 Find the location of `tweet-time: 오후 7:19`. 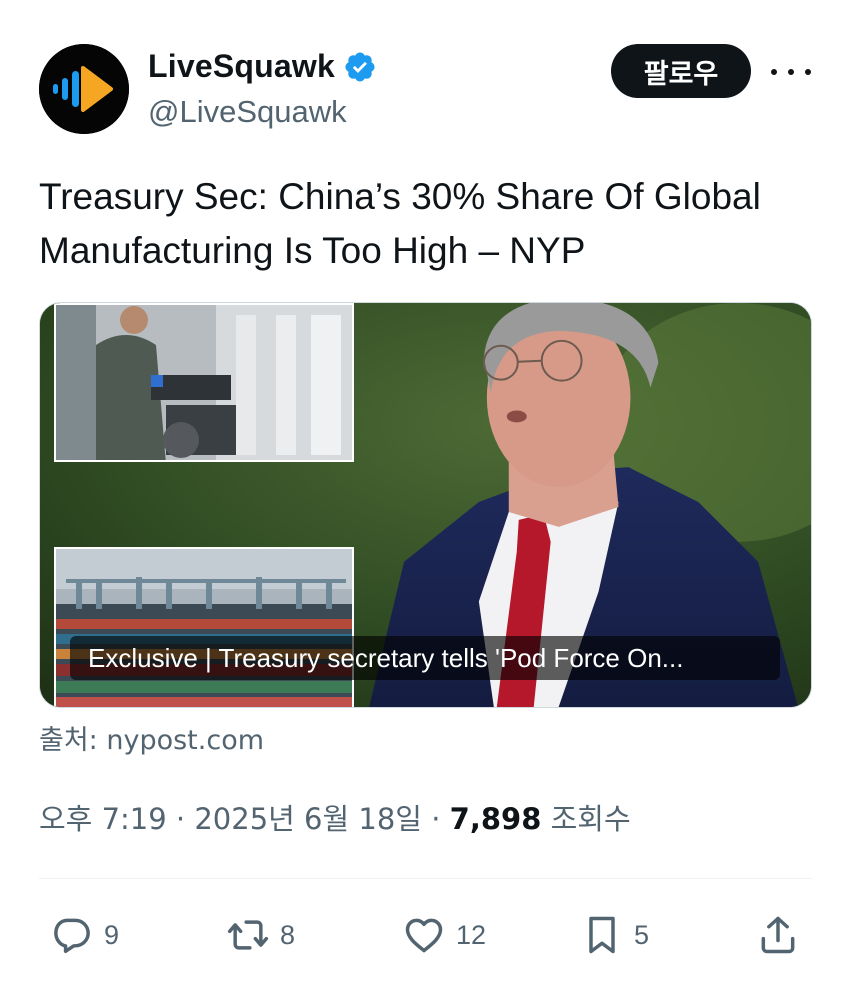

tweet-time: 오후 7:19 is located at coordinates (103, 819).